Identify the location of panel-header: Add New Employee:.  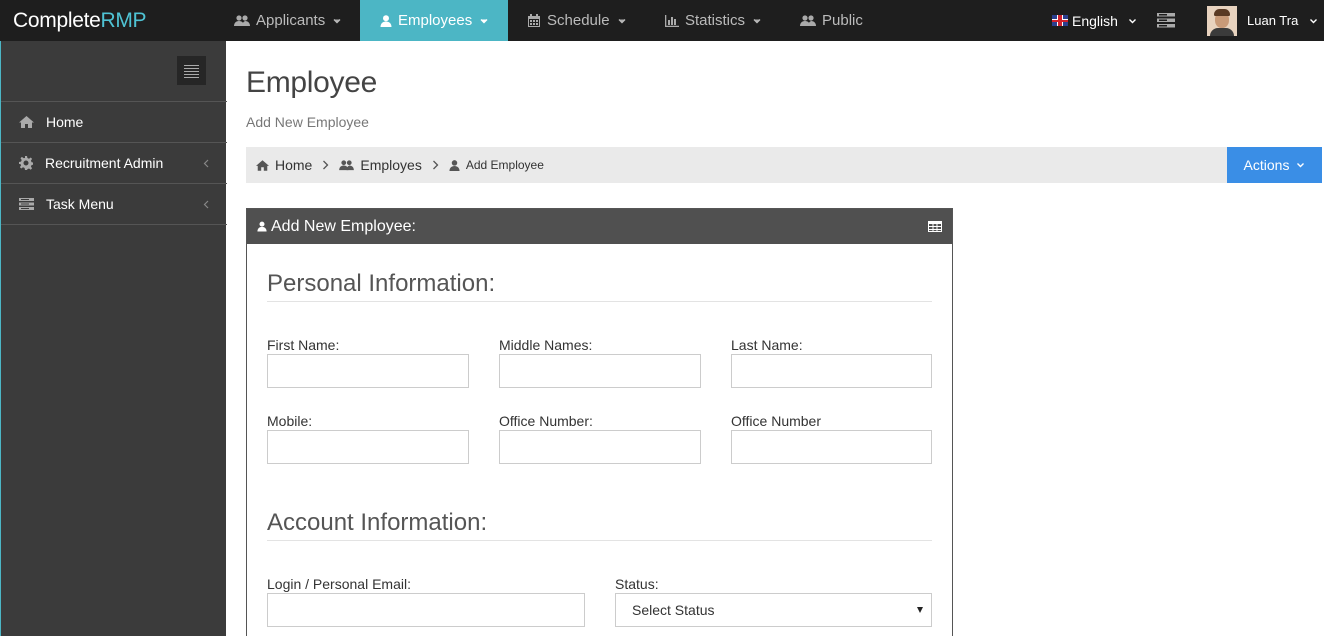
(599, 226).